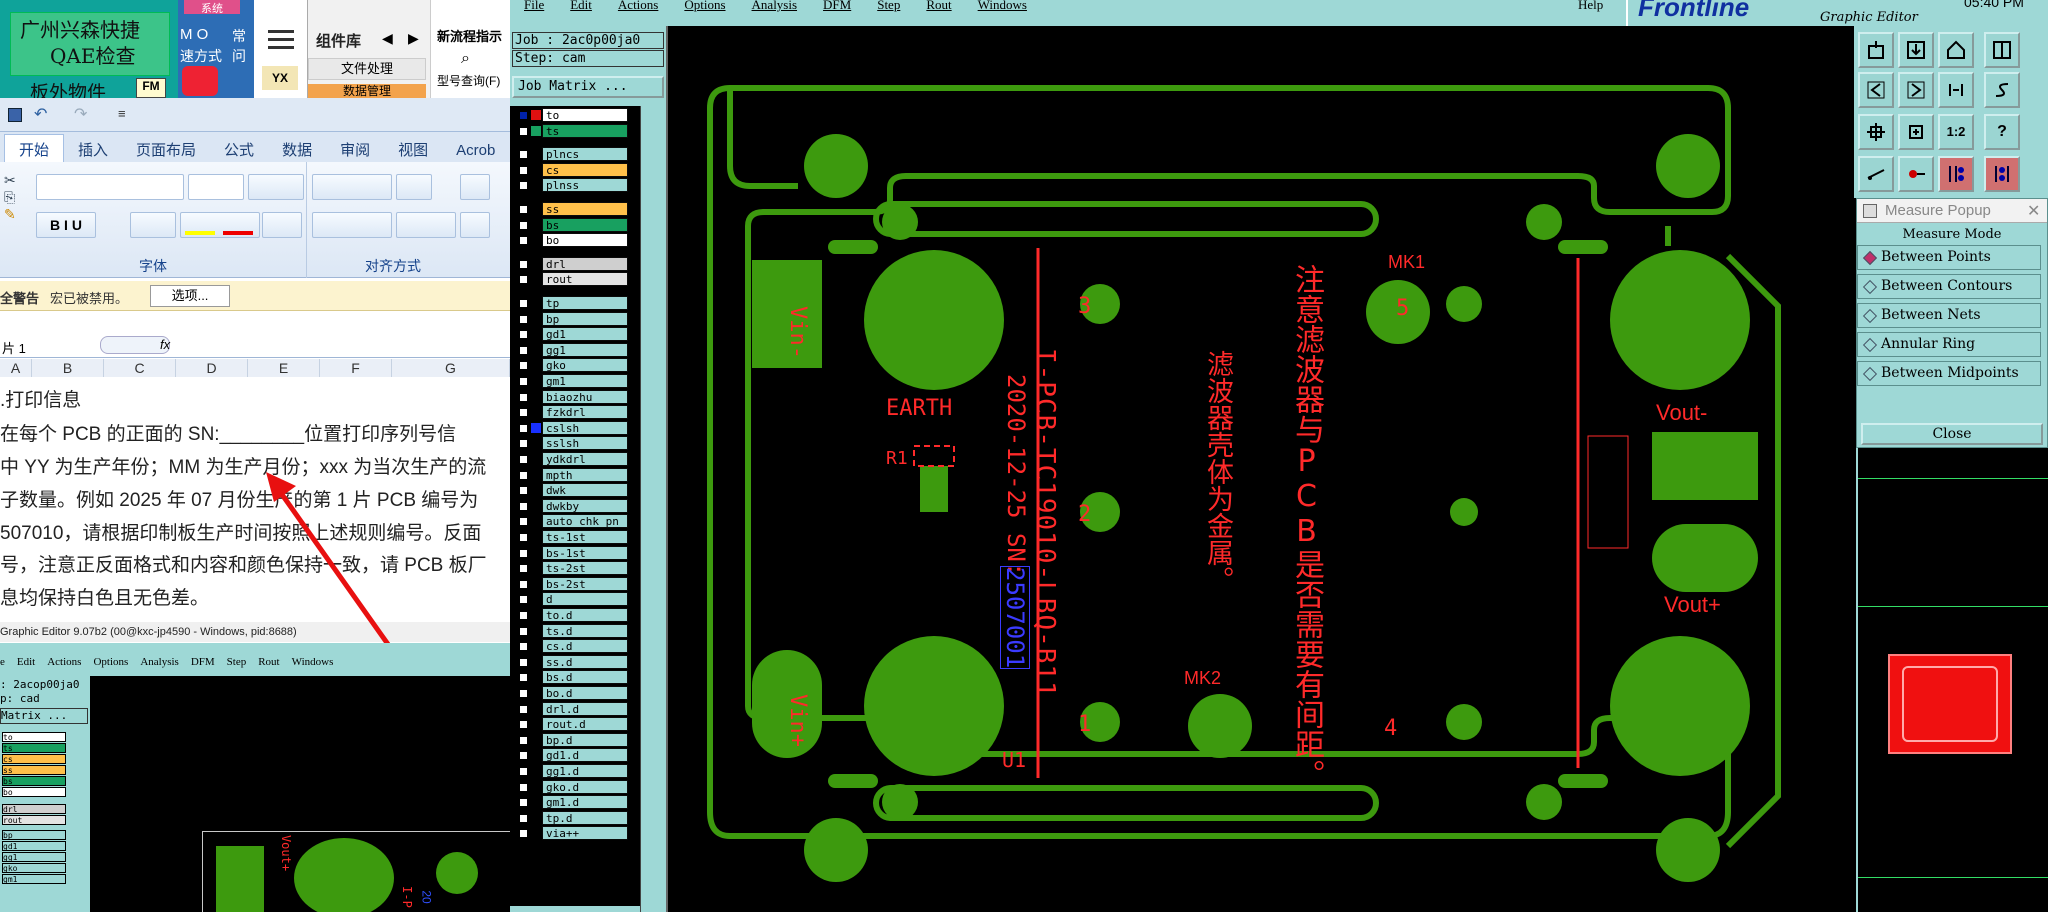 This screenshot has height=912, width=2048. I want to click on font-size-select, so click(216, 187).